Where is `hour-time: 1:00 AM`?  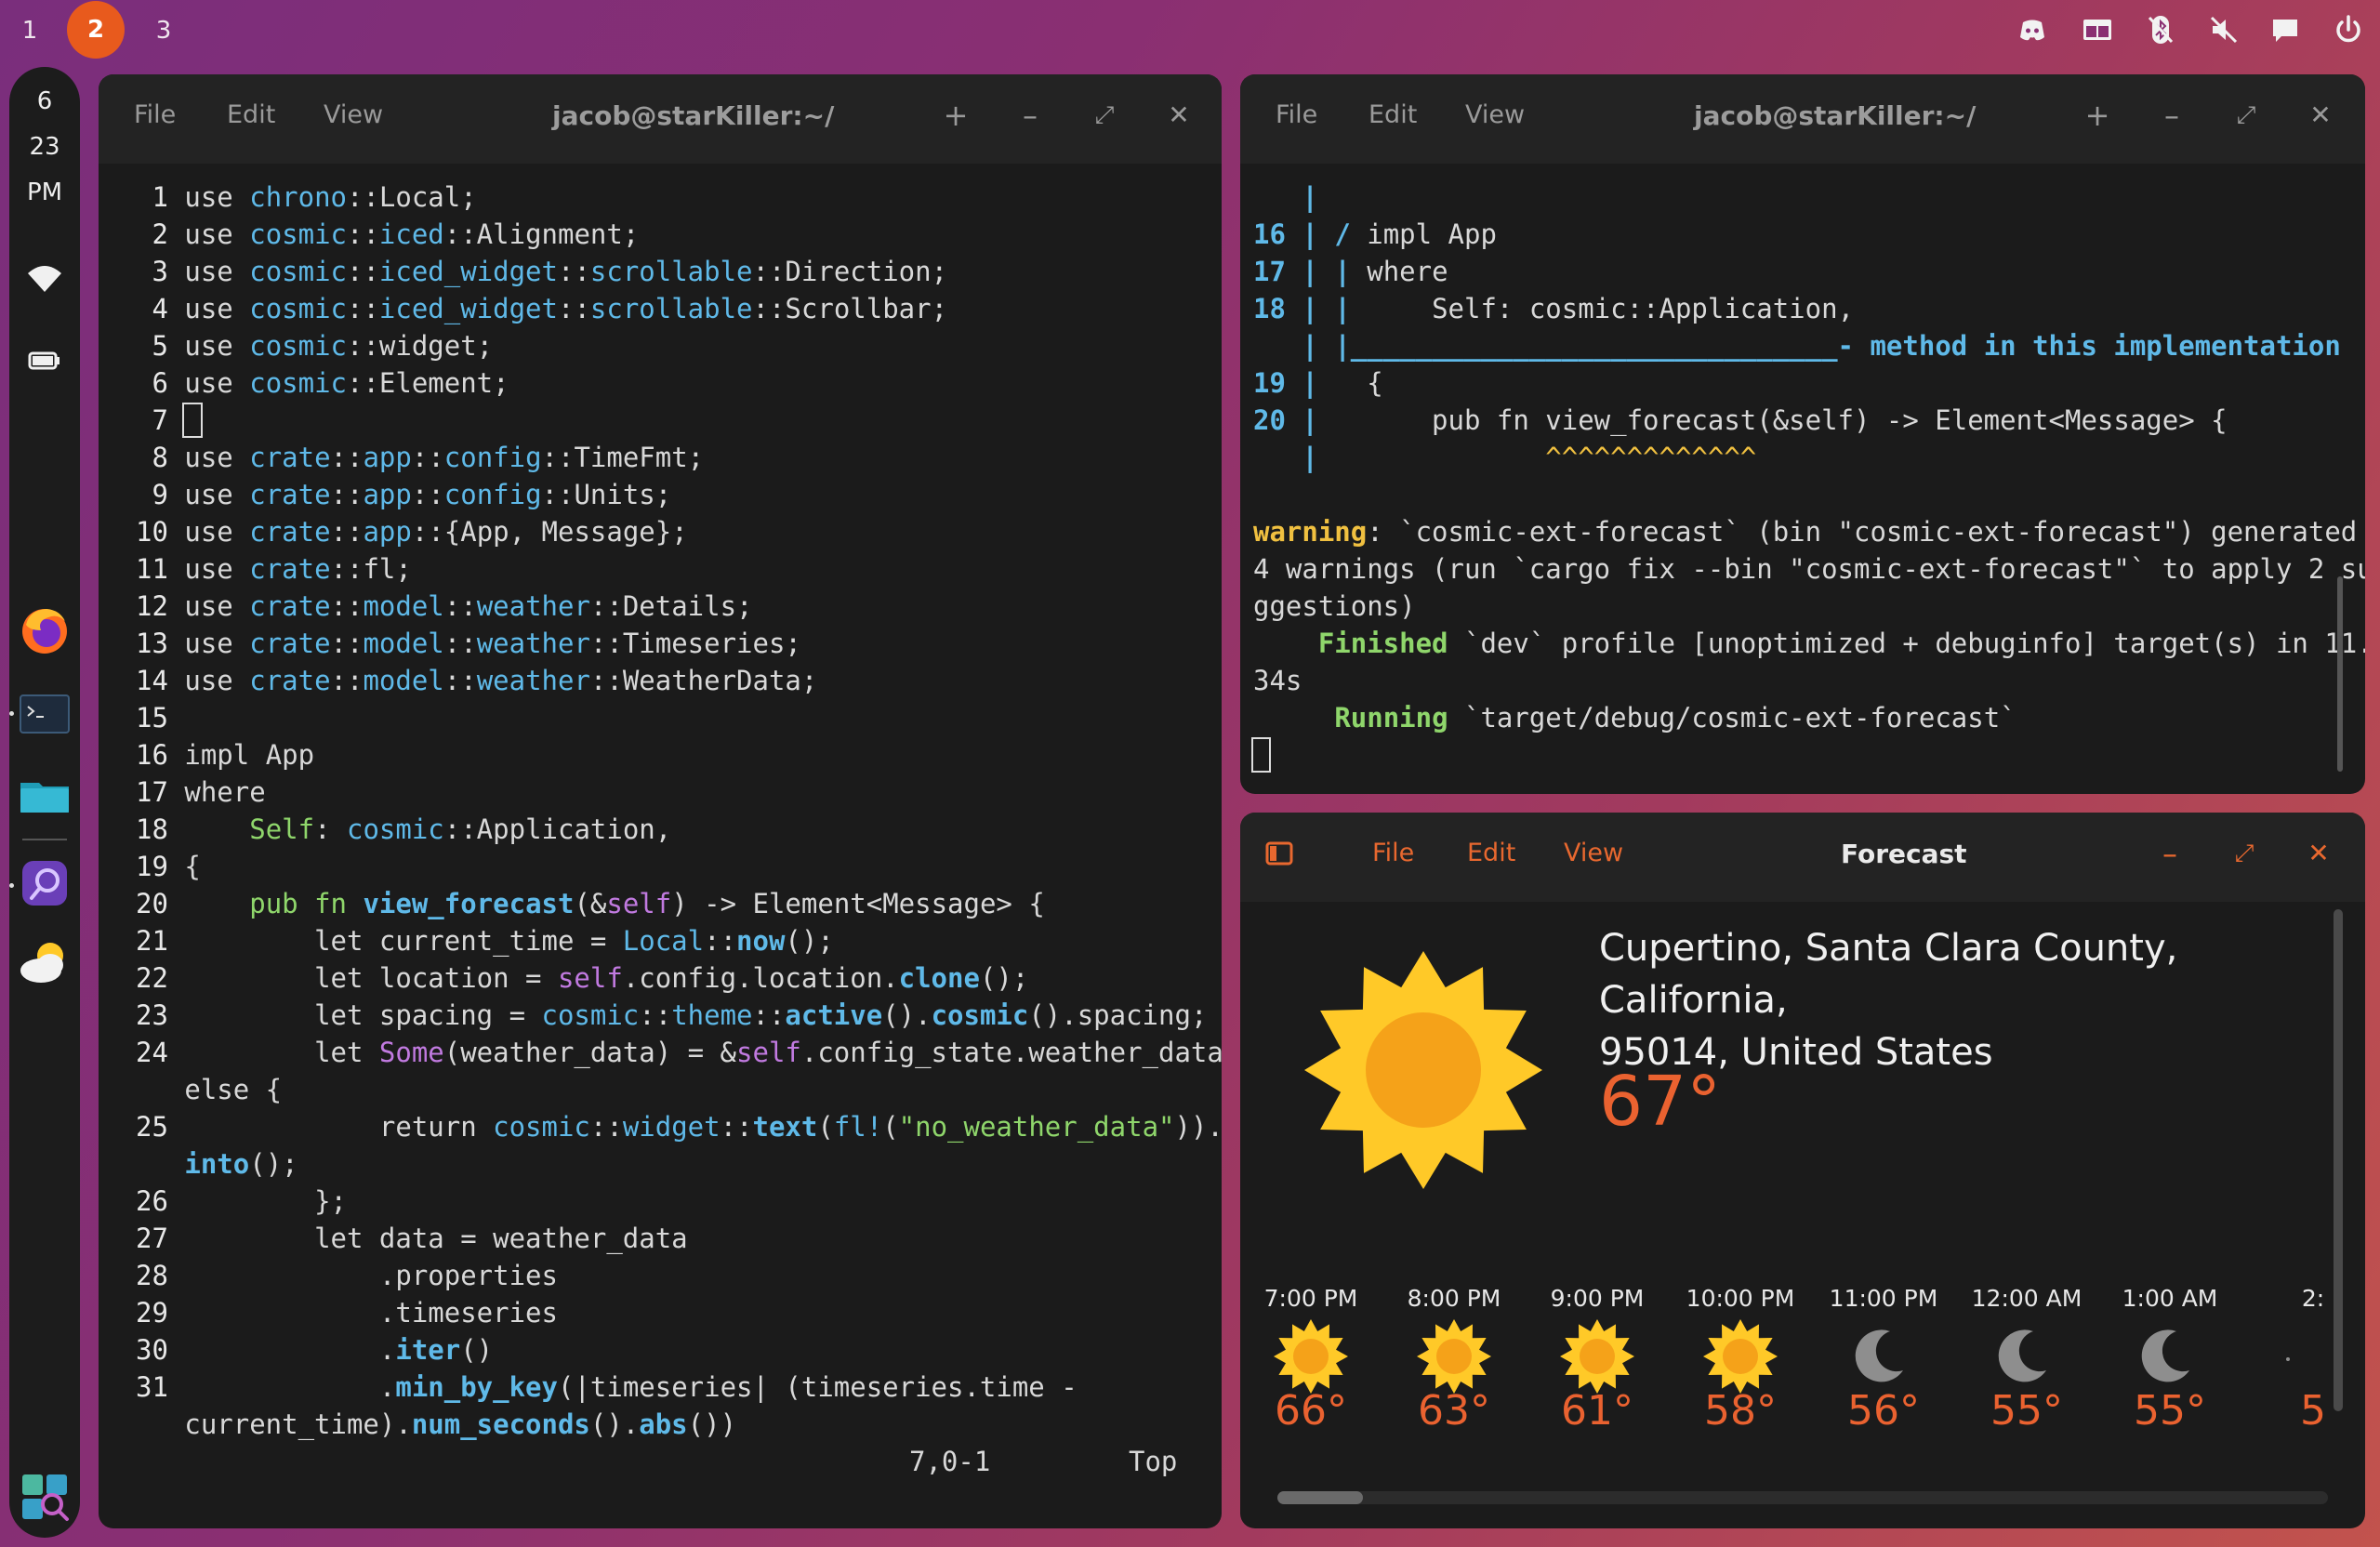
hour-time: 1:00 AM is located at coordinates (2170, 1298).